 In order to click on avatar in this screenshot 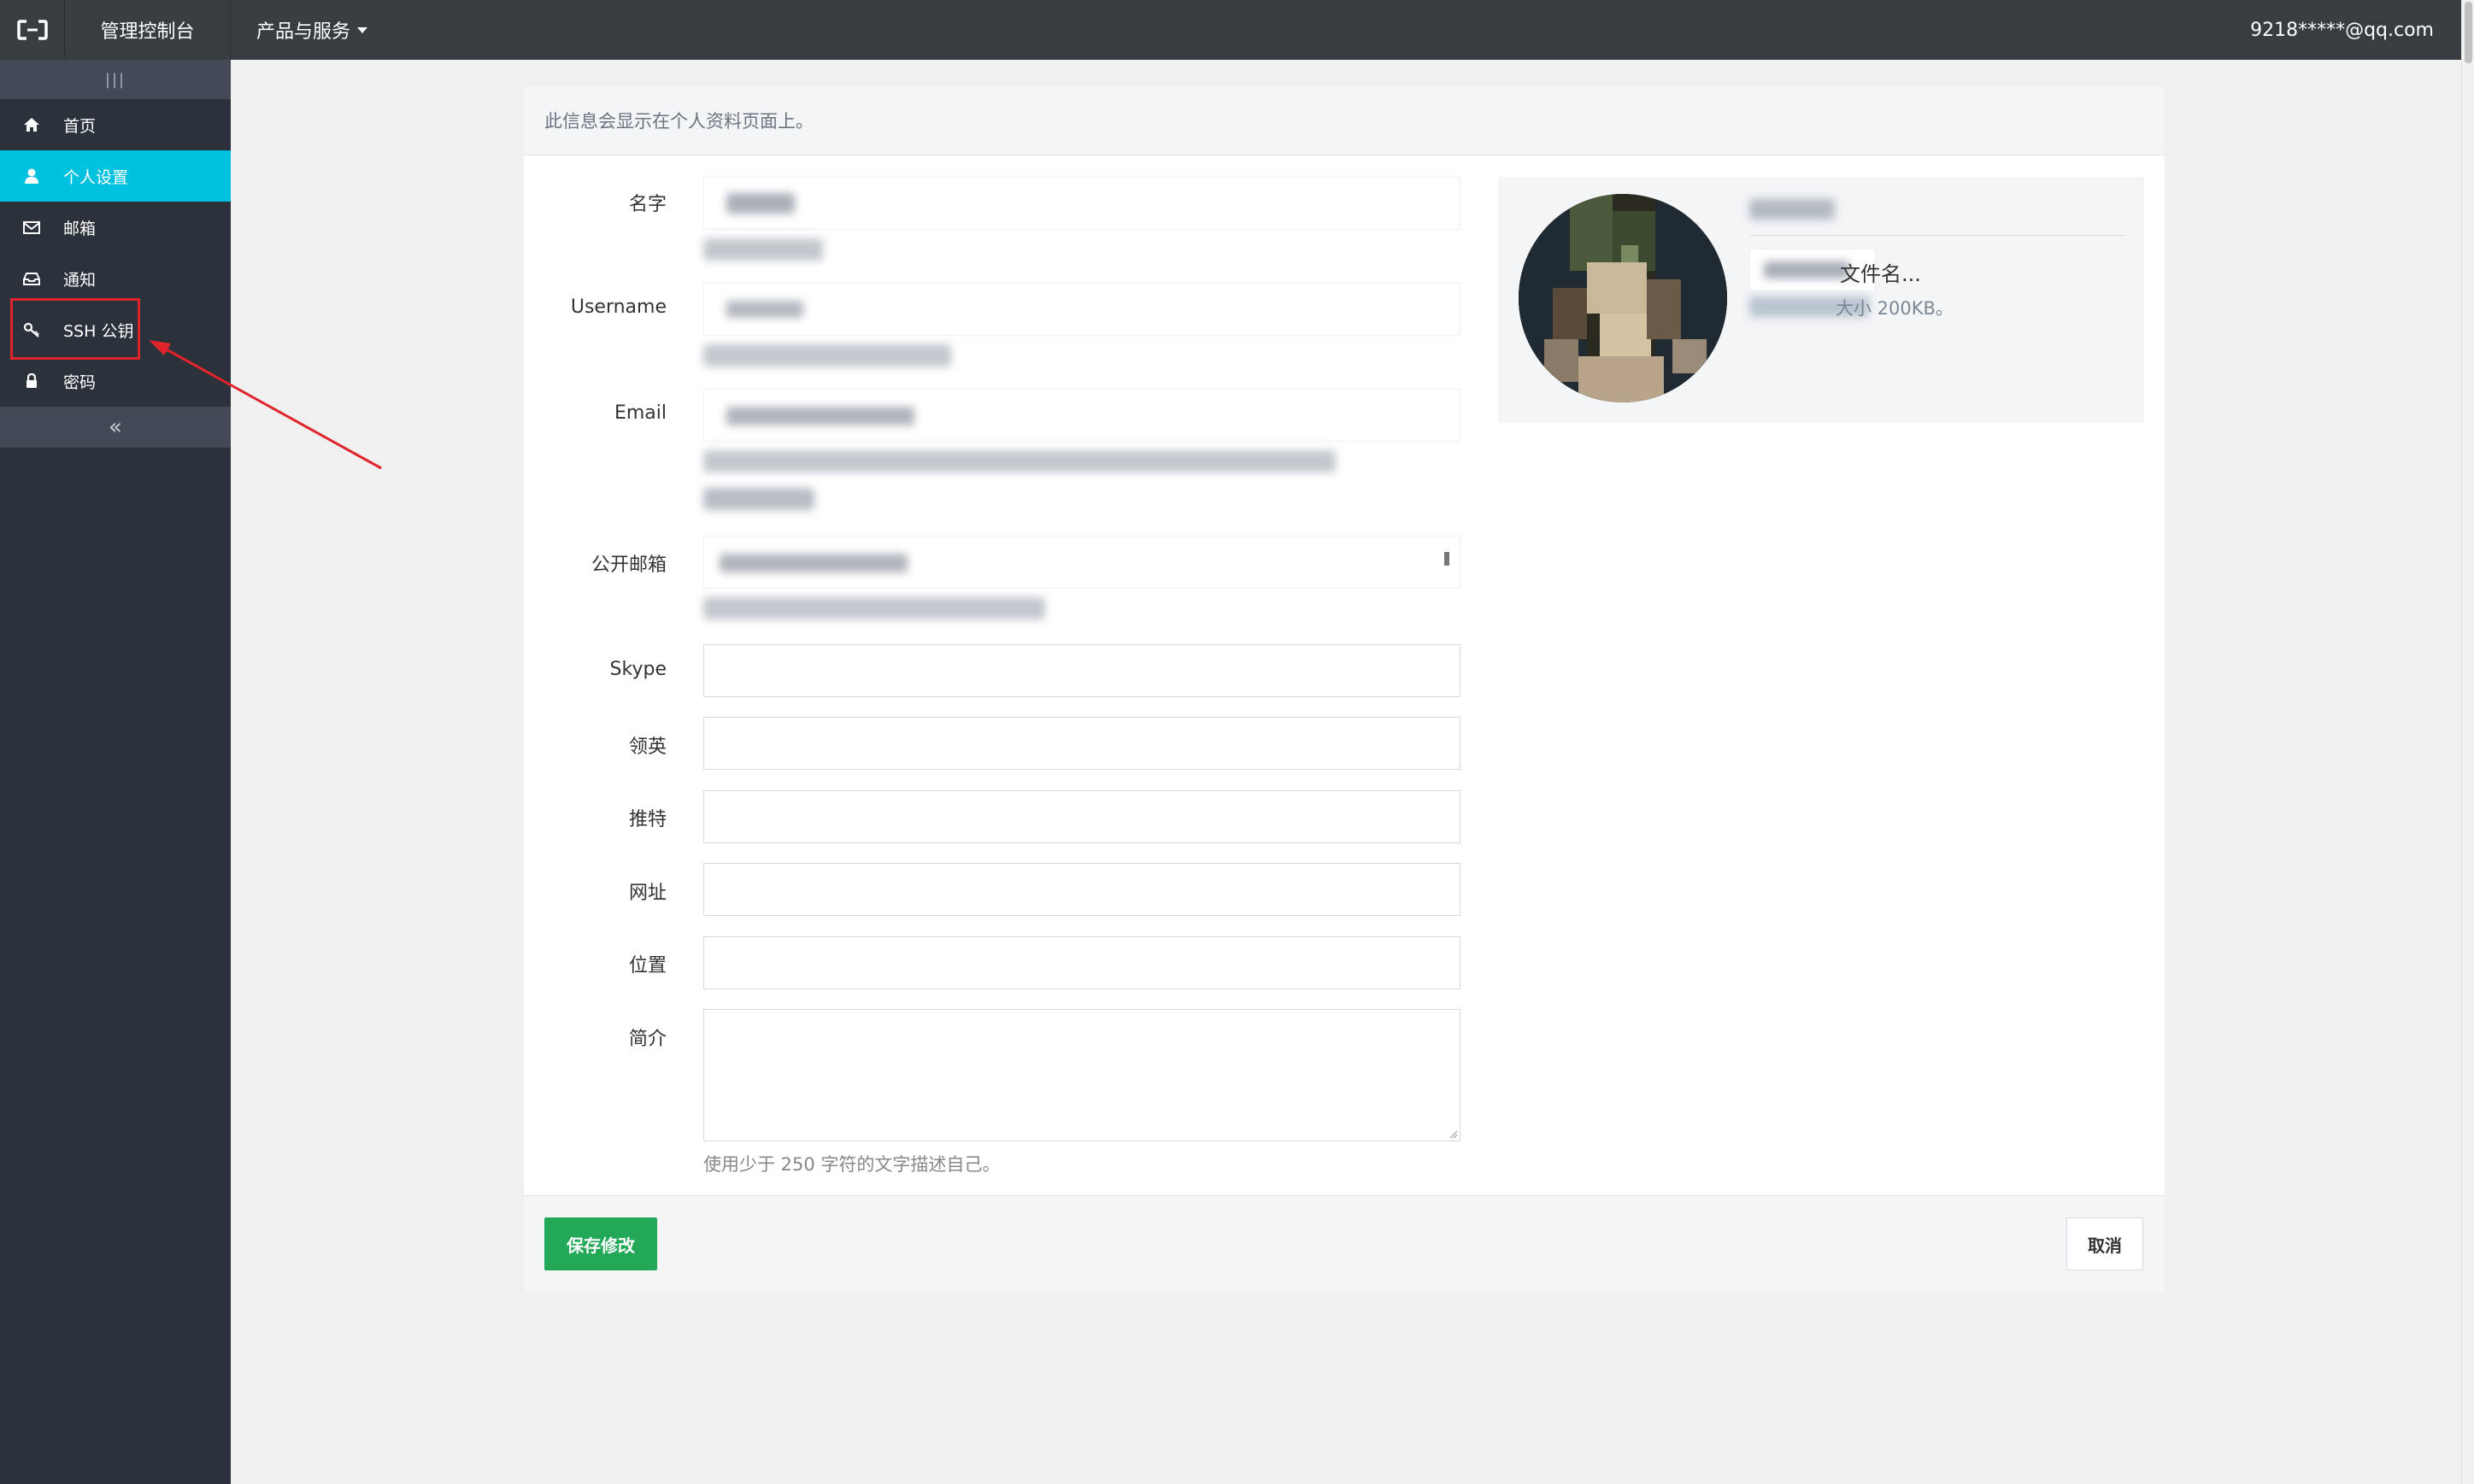, I will do `click(1623, 298)`.